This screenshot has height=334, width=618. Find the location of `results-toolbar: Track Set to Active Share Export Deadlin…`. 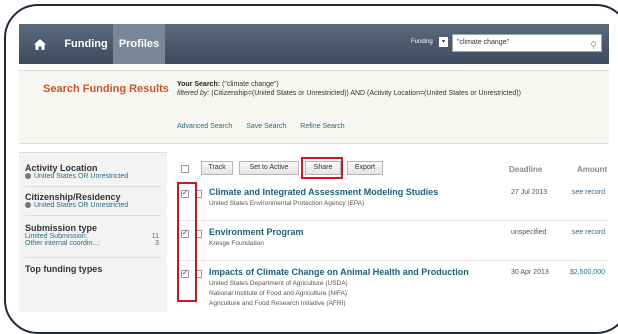

results-toolbar: Track Set to Active Share Export Deadlin… is located at coordinates (392, 169).